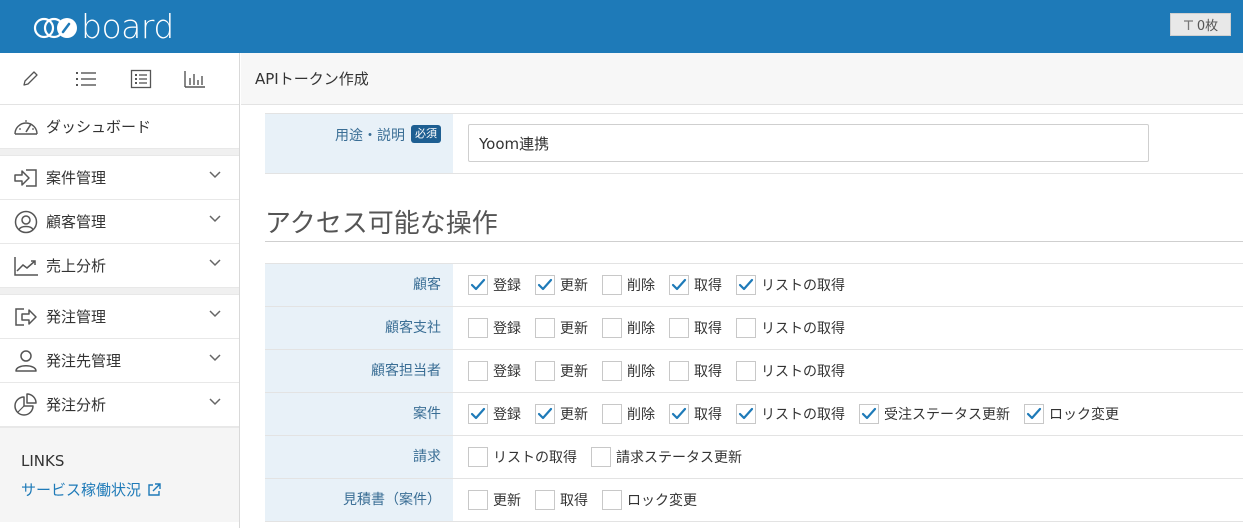 This screenshot has width=1243, height=528. I want to click on permission-label: 顧客担当者, so click(359, 371).